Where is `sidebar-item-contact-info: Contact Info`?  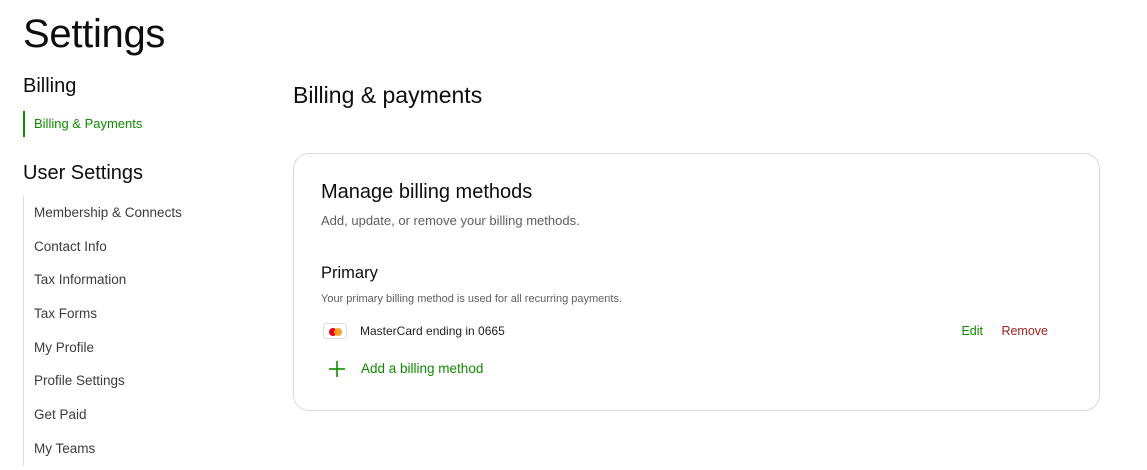
sidebar-item-contact-info: Contact Info is located at coordinates (103, 247).